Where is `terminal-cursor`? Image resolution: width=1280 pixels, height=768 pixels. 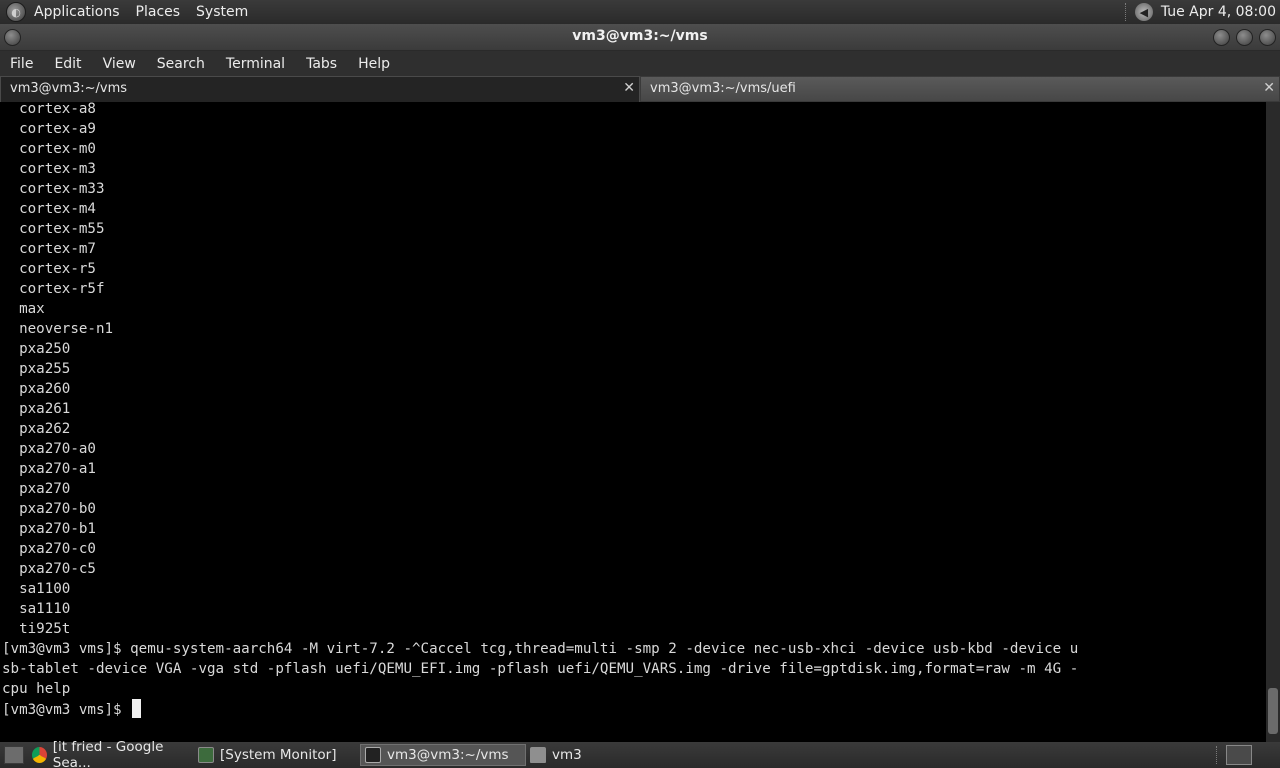 terminal-cursor is located at coordinates (137, 708).